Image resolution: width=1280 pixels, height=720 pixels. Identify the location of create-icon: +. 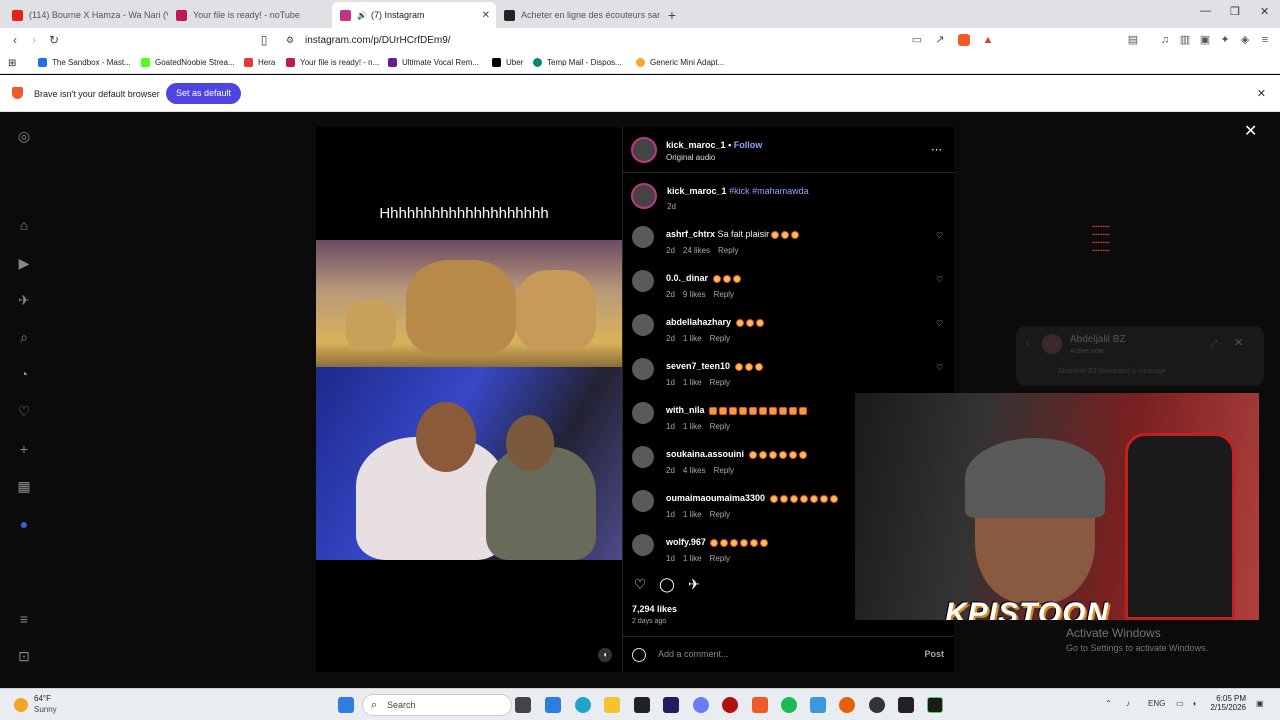
(24, 449).